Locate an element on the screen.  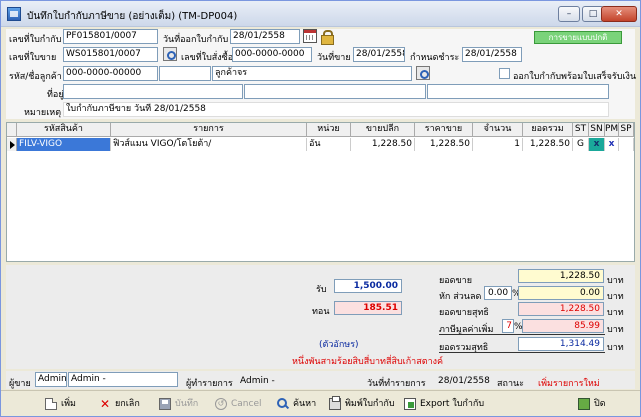
amount-in-words: หนึ่งพันสามร้อยสิบสี่บาทสี่สิบเก้าสตางค์ is located at coordinates (368, 362).